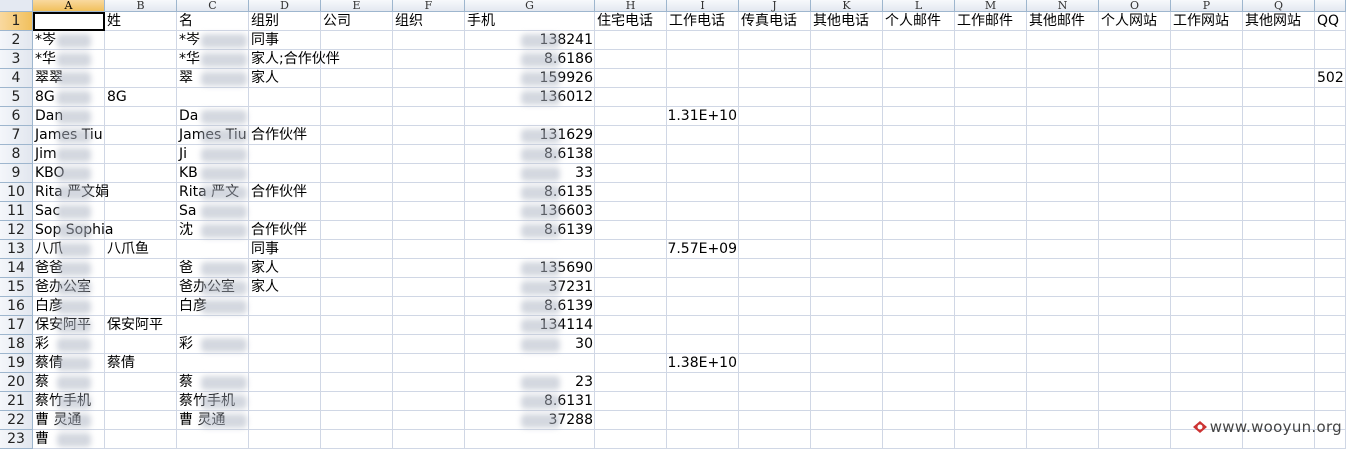 Image resolution: width=1346 pixels, height=449 pixels. I want to click on column-header-h: H, so click(631, 6).